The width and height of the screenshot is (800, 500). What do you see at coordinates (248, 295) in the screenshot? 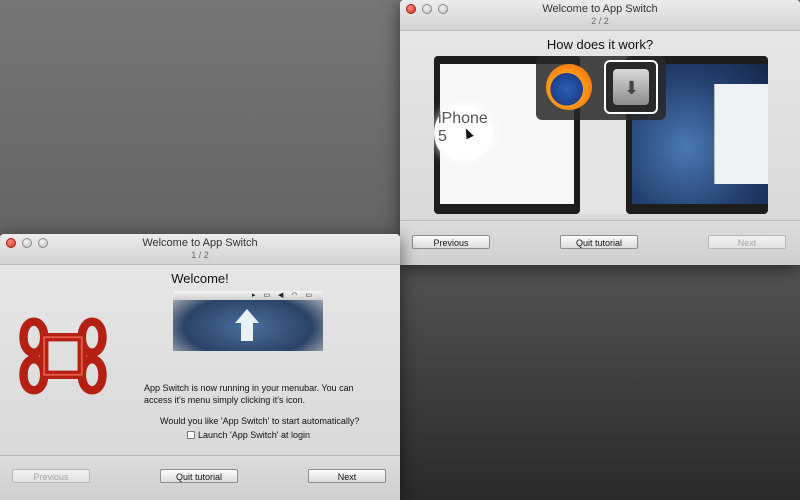
I see `menubar-icons: ▸ ▭ ◀ ◠ ▭` at bounding box center [248, 295].